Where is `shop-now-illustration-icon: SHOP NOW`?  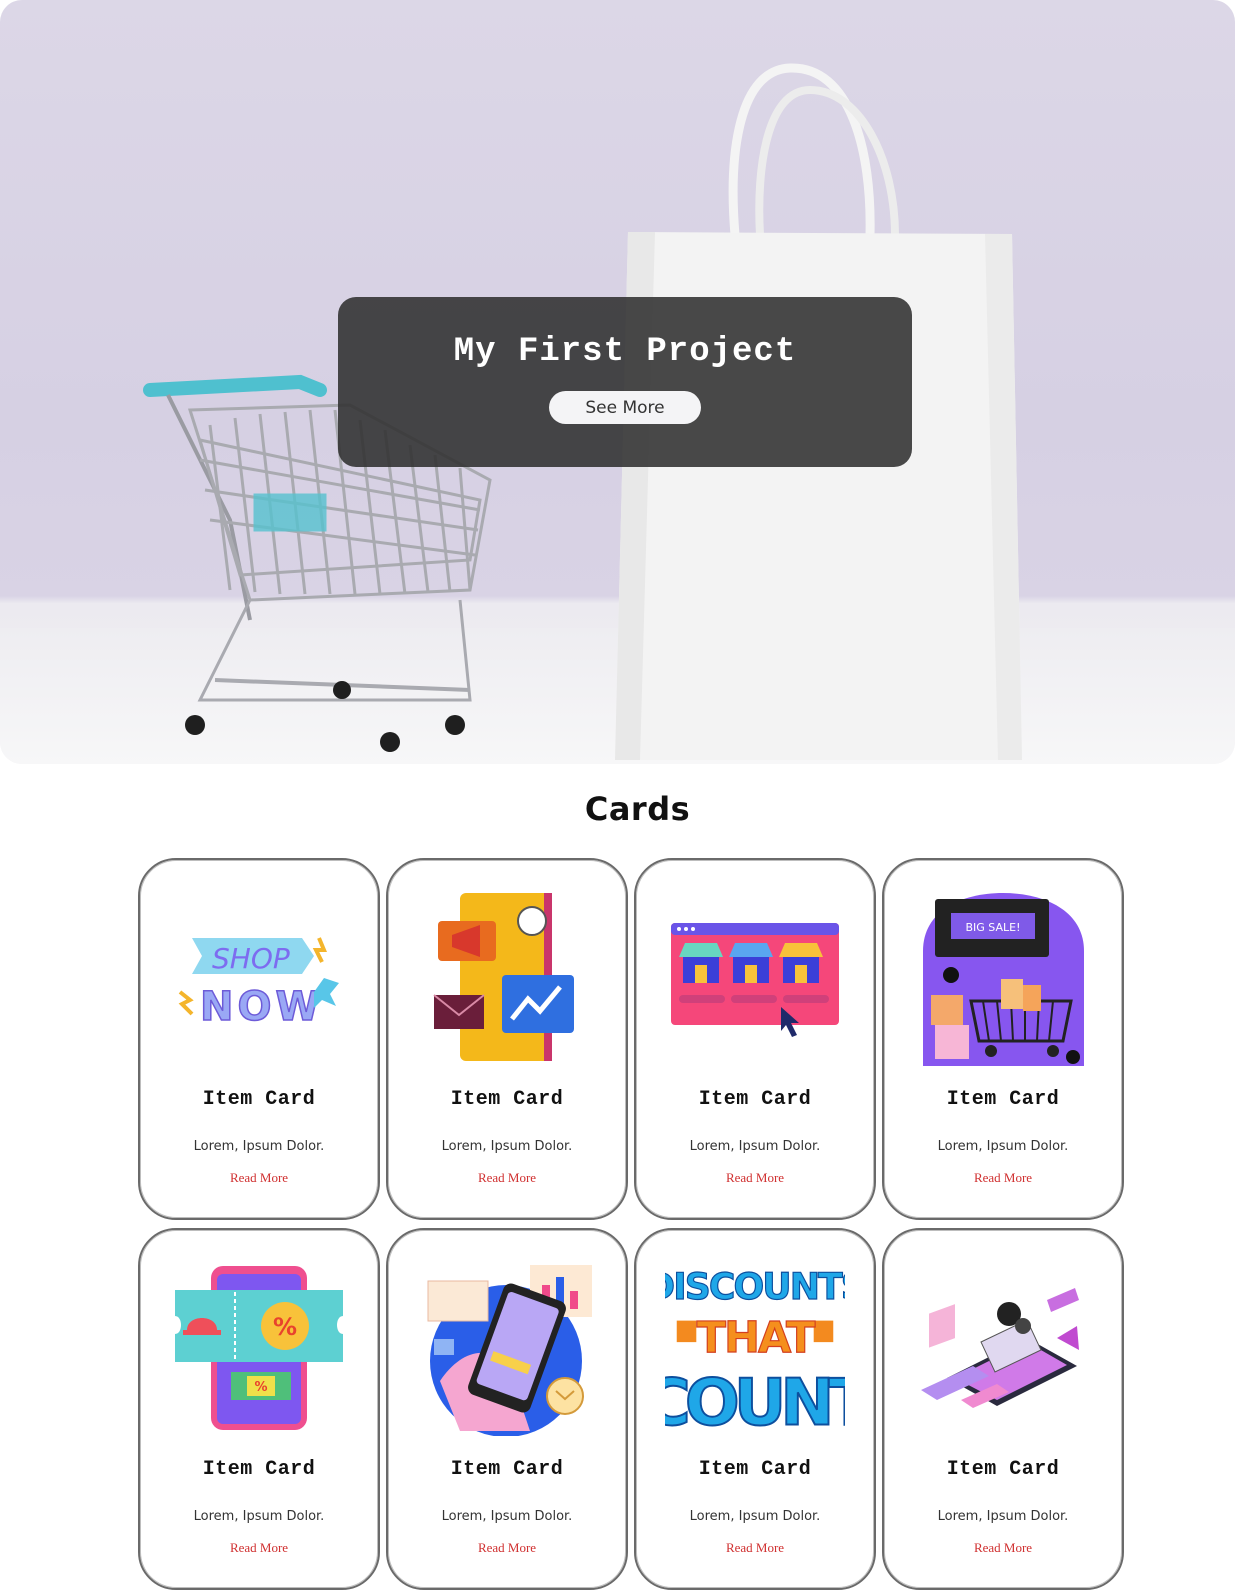
shop-now-illustration-icon: SHOP NOW is located at coordinates (259, 978).